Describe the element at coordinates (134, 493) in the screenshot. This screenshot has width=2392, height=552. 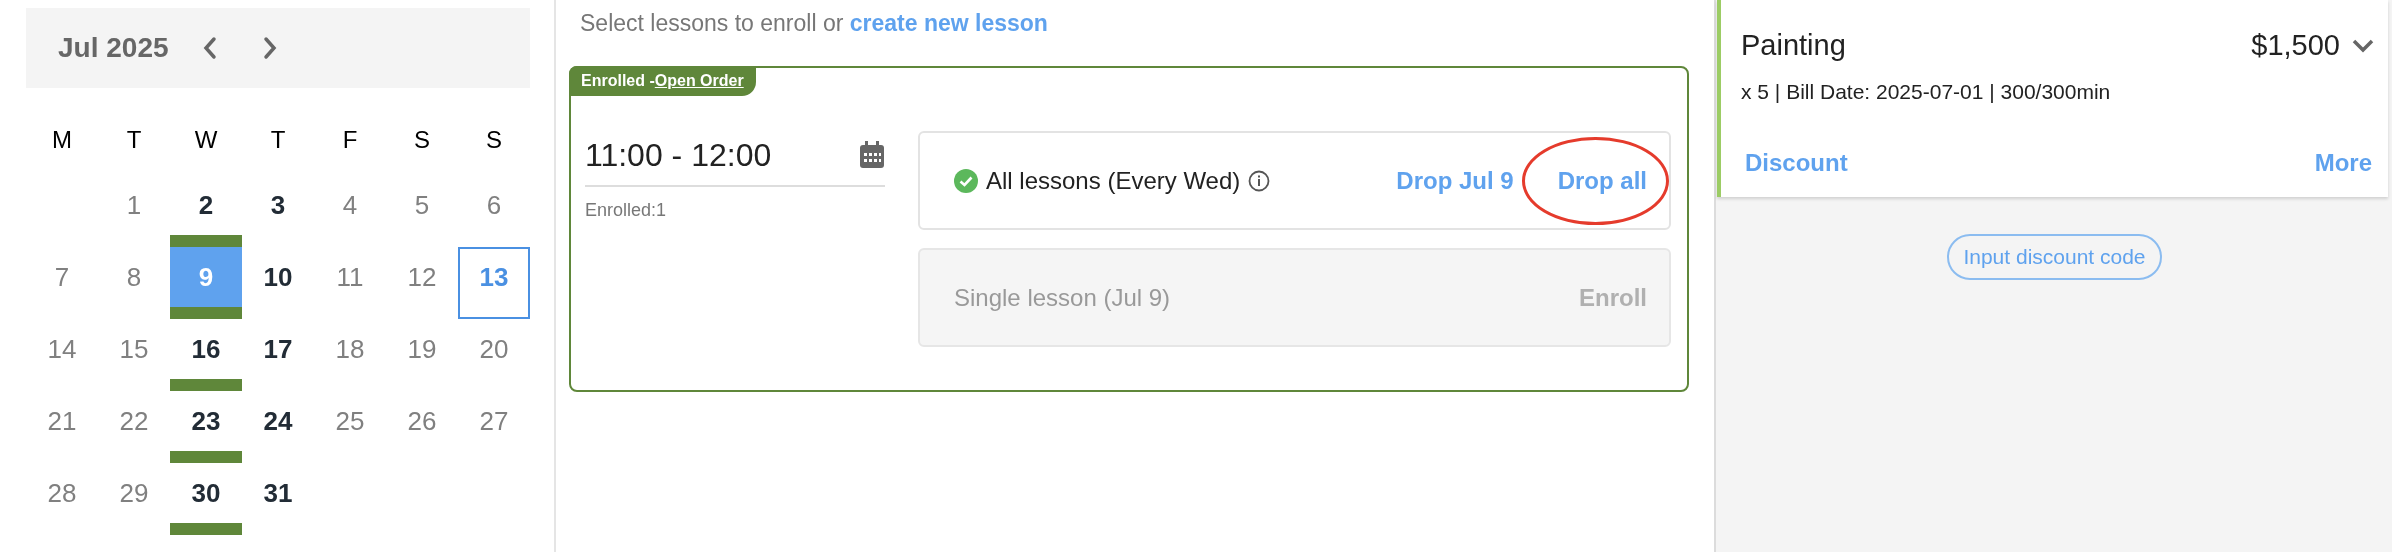
I see `calendar-day: 29` at that location.